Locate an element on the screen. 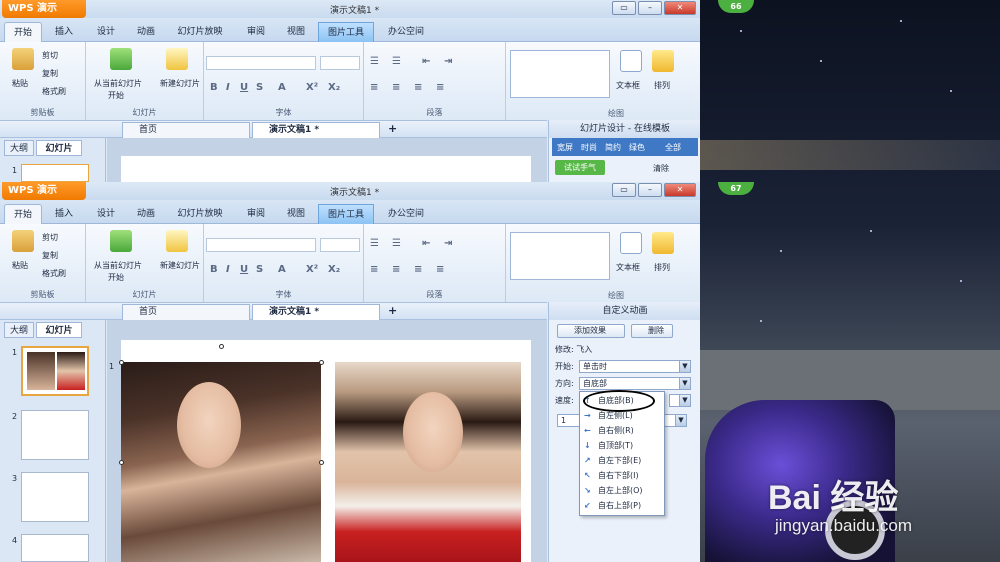  restore-button: ▭ is located at coordinates (624, 190).